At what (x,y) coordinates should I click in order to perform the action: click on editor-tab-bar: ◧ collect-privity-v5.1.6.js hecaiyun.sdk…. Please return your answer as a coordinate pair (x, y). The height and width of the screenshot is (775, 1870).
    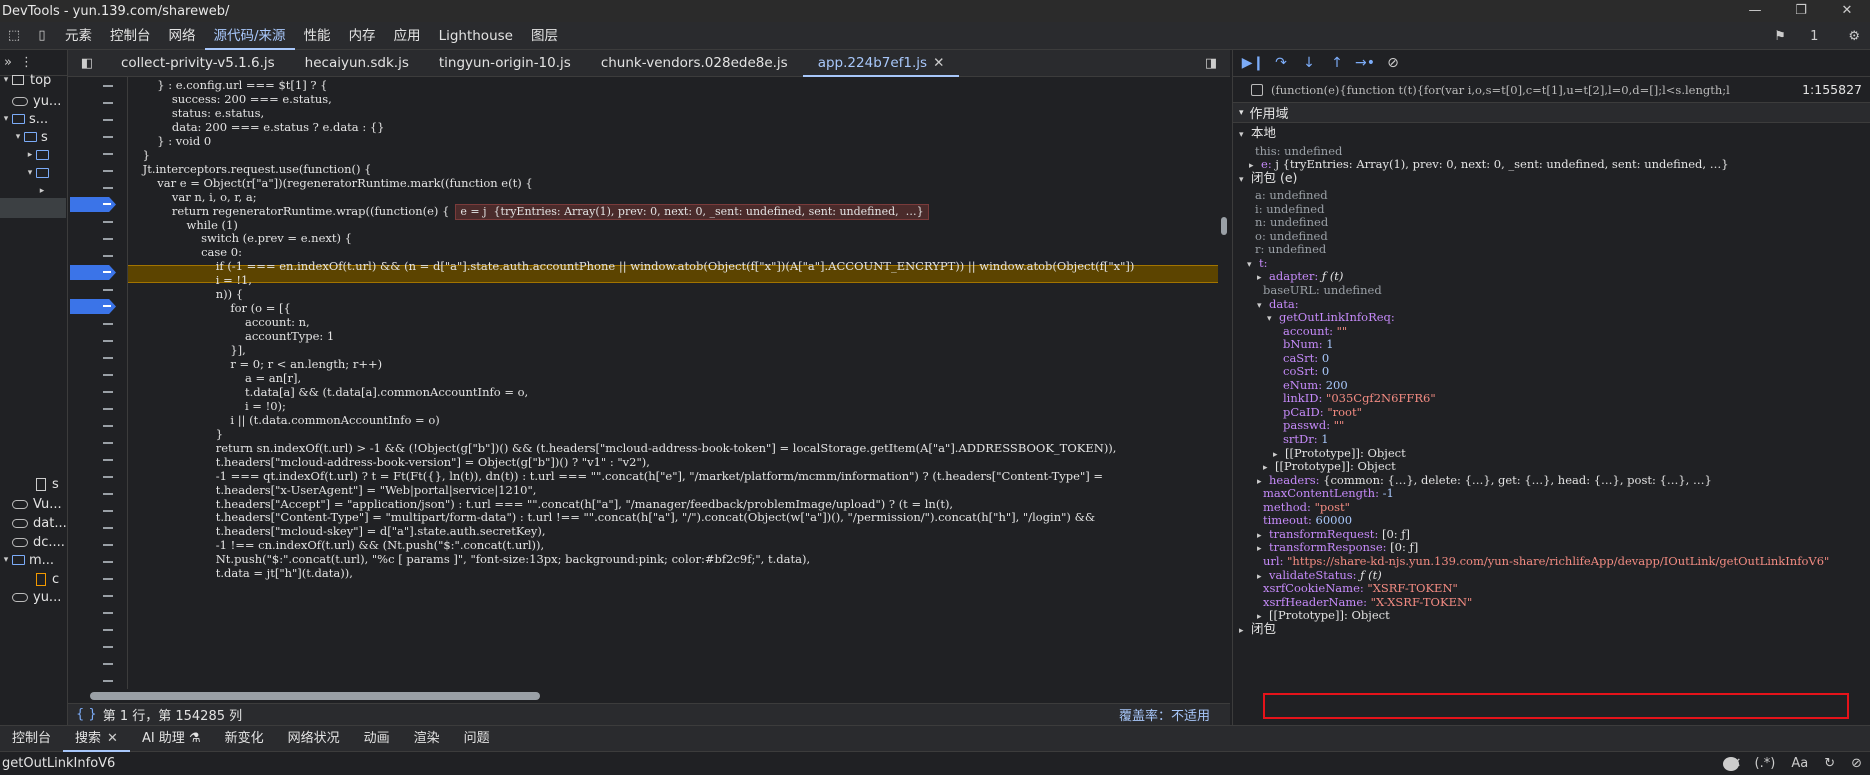
    Looking at the image, I should click on (649, 63).